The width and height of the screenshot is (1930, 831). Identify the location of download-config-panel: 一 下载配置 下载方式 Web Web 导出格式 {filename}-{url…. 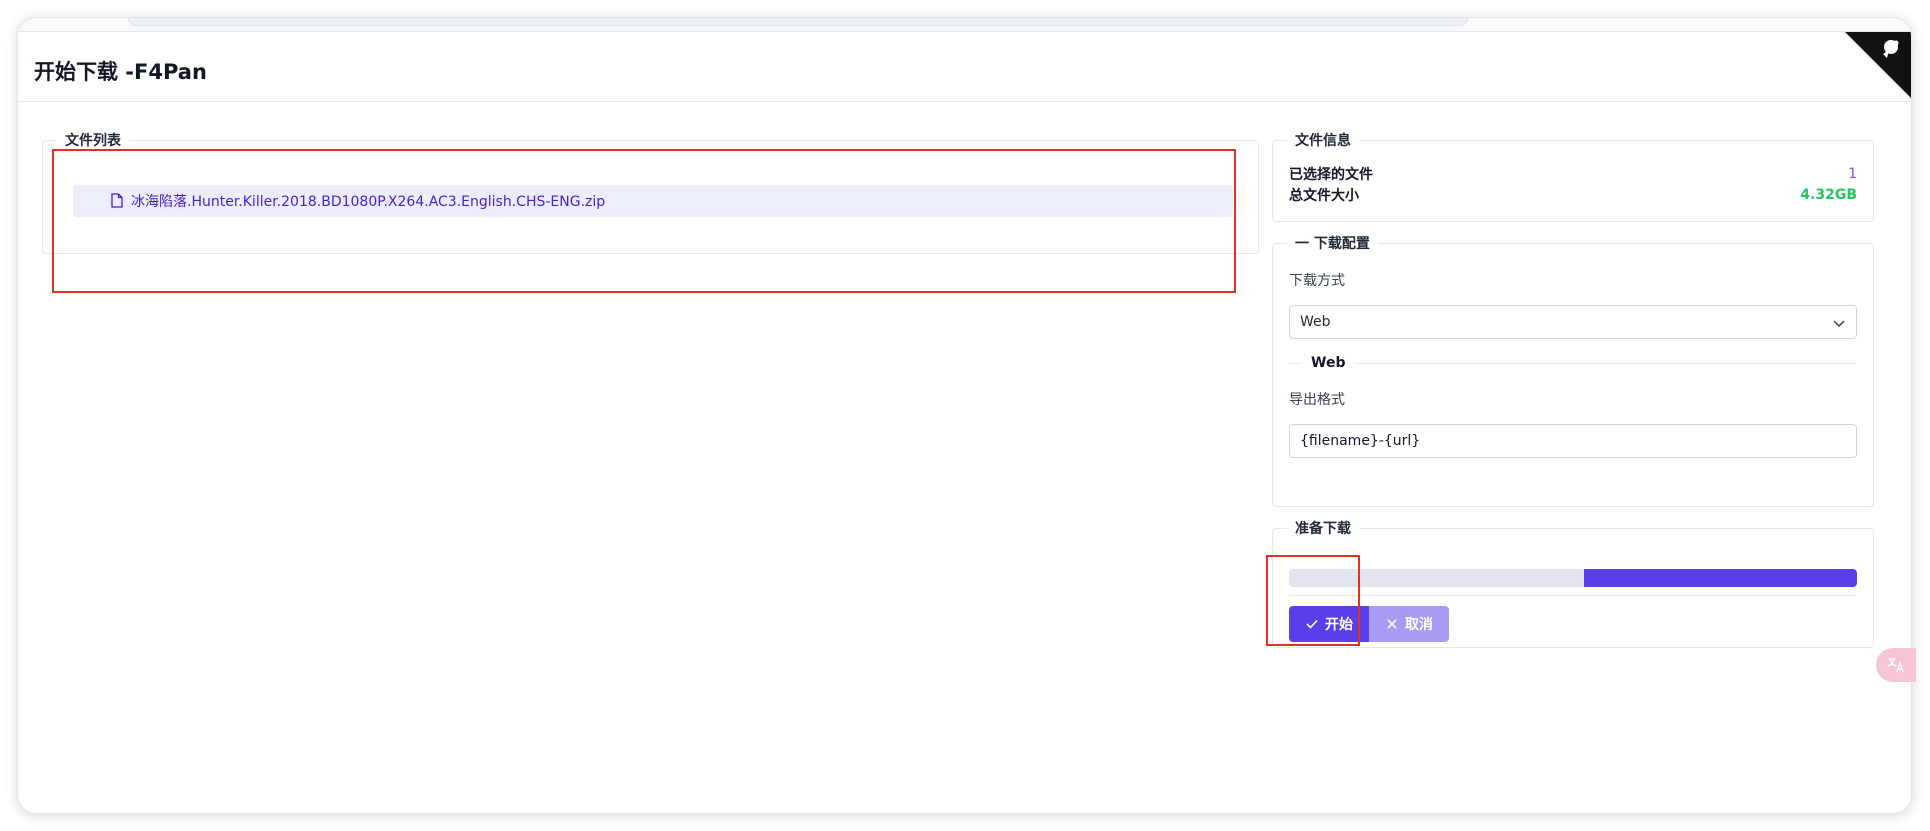
(1573, 370).